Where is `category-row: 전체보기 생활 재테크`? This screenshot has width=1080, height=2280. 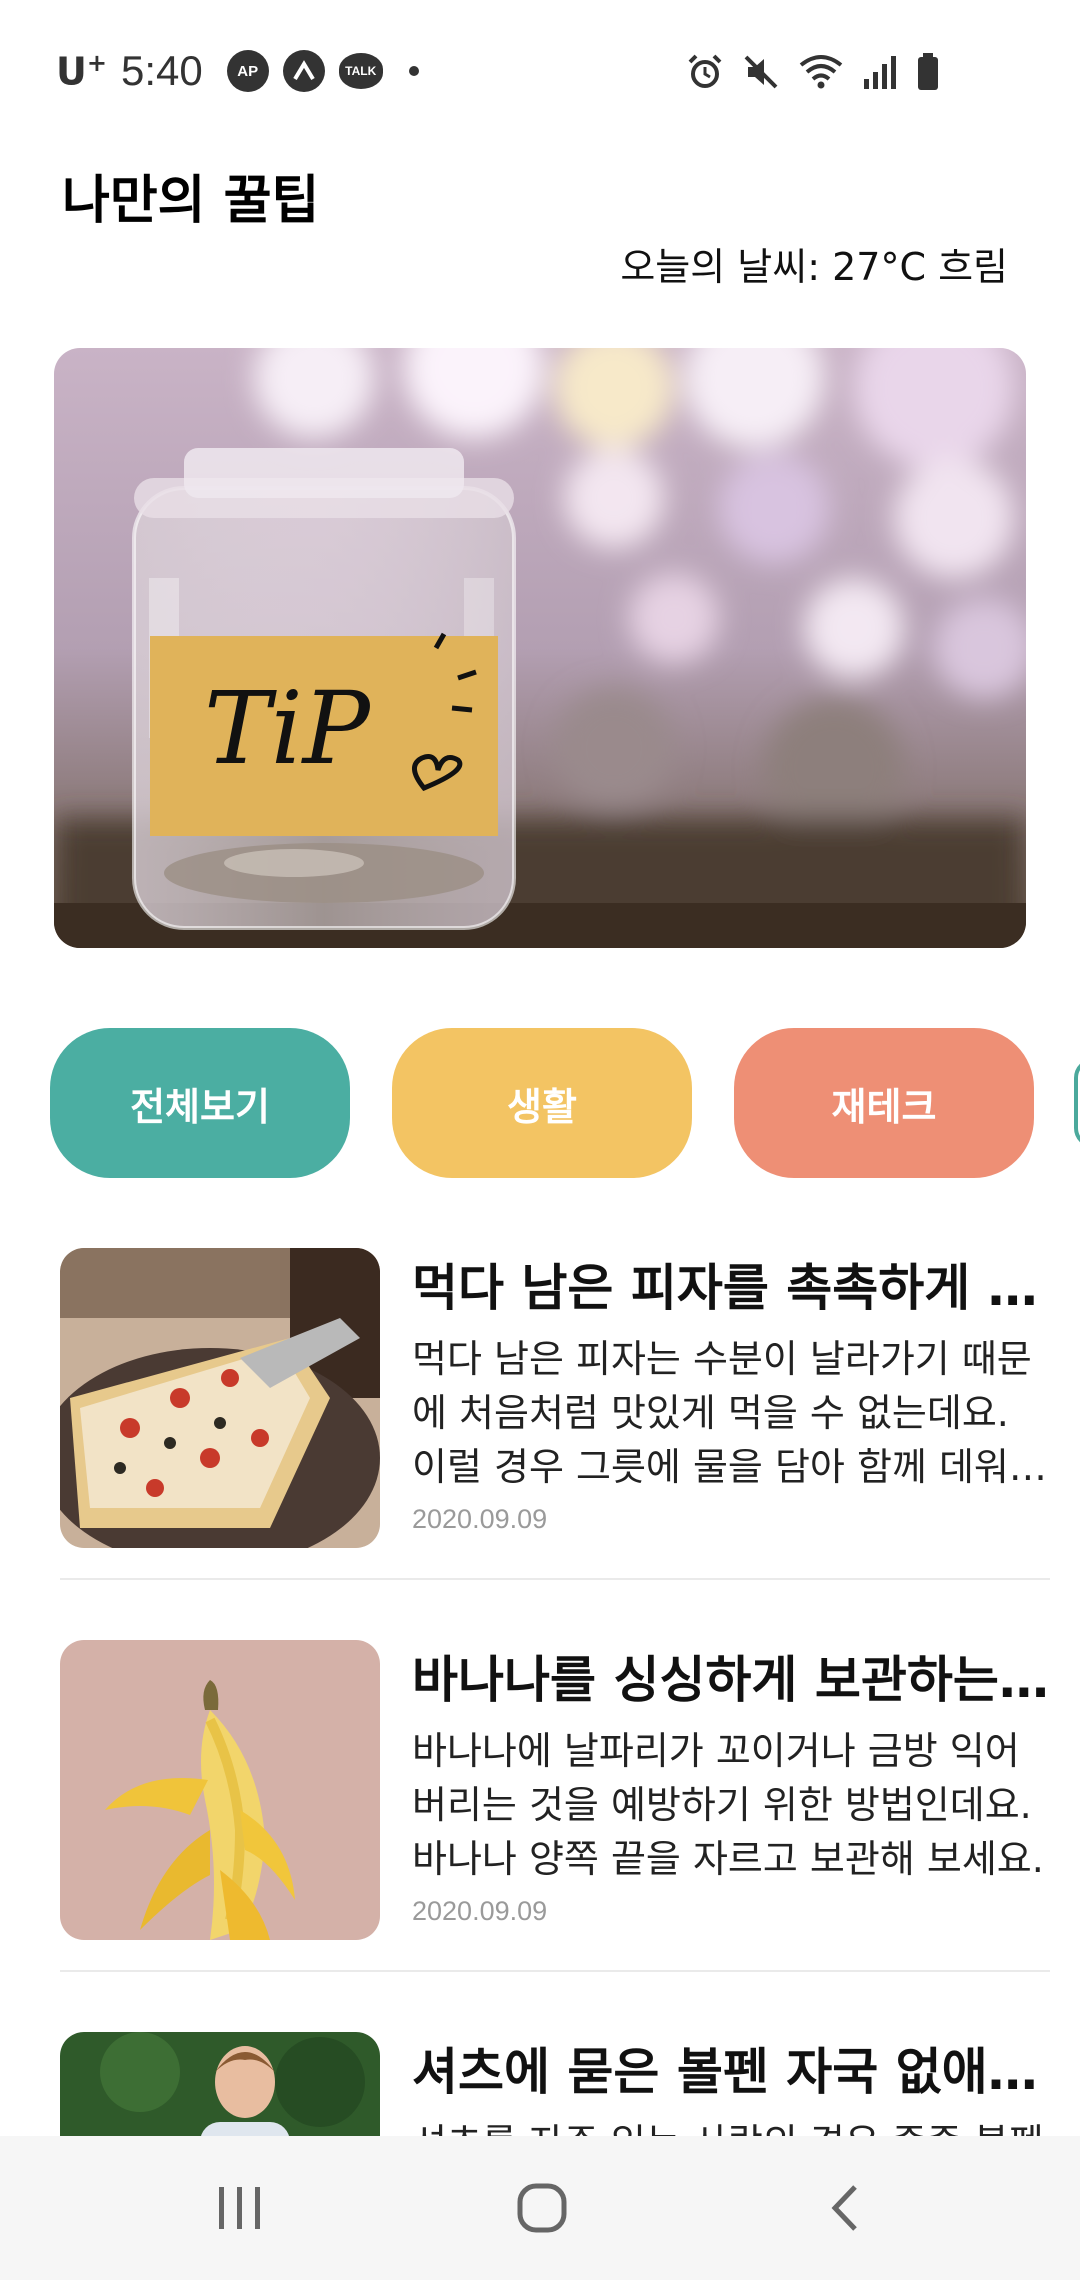 category-row: 전체보기 생활 재테크 is located at coordinates (540, 1103).